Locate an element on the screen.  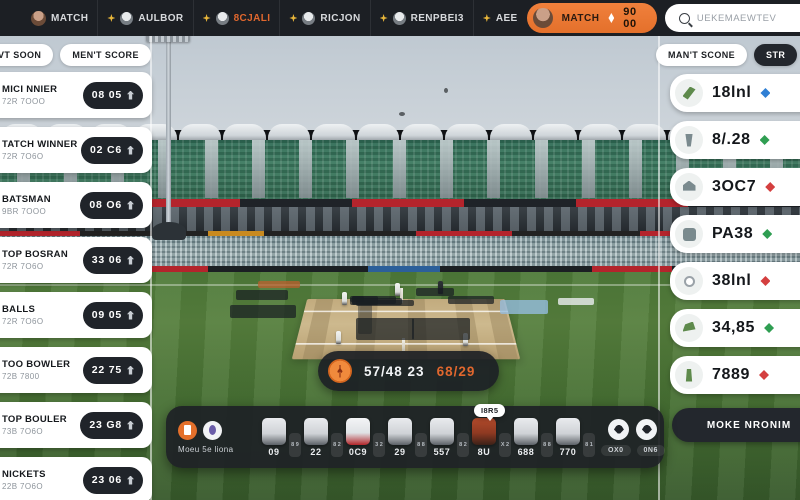
player-item: 557 is located at coordinates (442, 437).